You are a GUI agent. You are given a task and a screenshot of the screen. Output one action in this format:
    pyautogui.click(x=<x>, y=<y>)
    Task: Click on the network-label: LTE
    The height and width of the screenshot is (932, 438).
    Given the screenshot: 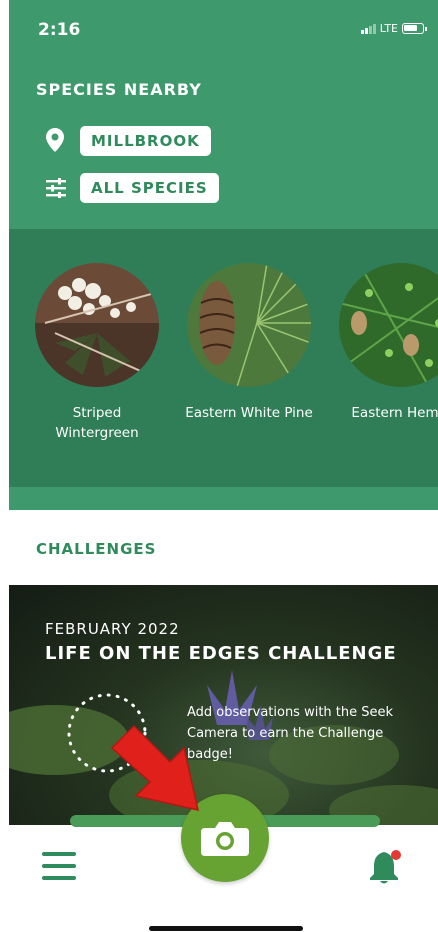 What is the action you would take?
    pyautogui.click(x=388, y=28)
    